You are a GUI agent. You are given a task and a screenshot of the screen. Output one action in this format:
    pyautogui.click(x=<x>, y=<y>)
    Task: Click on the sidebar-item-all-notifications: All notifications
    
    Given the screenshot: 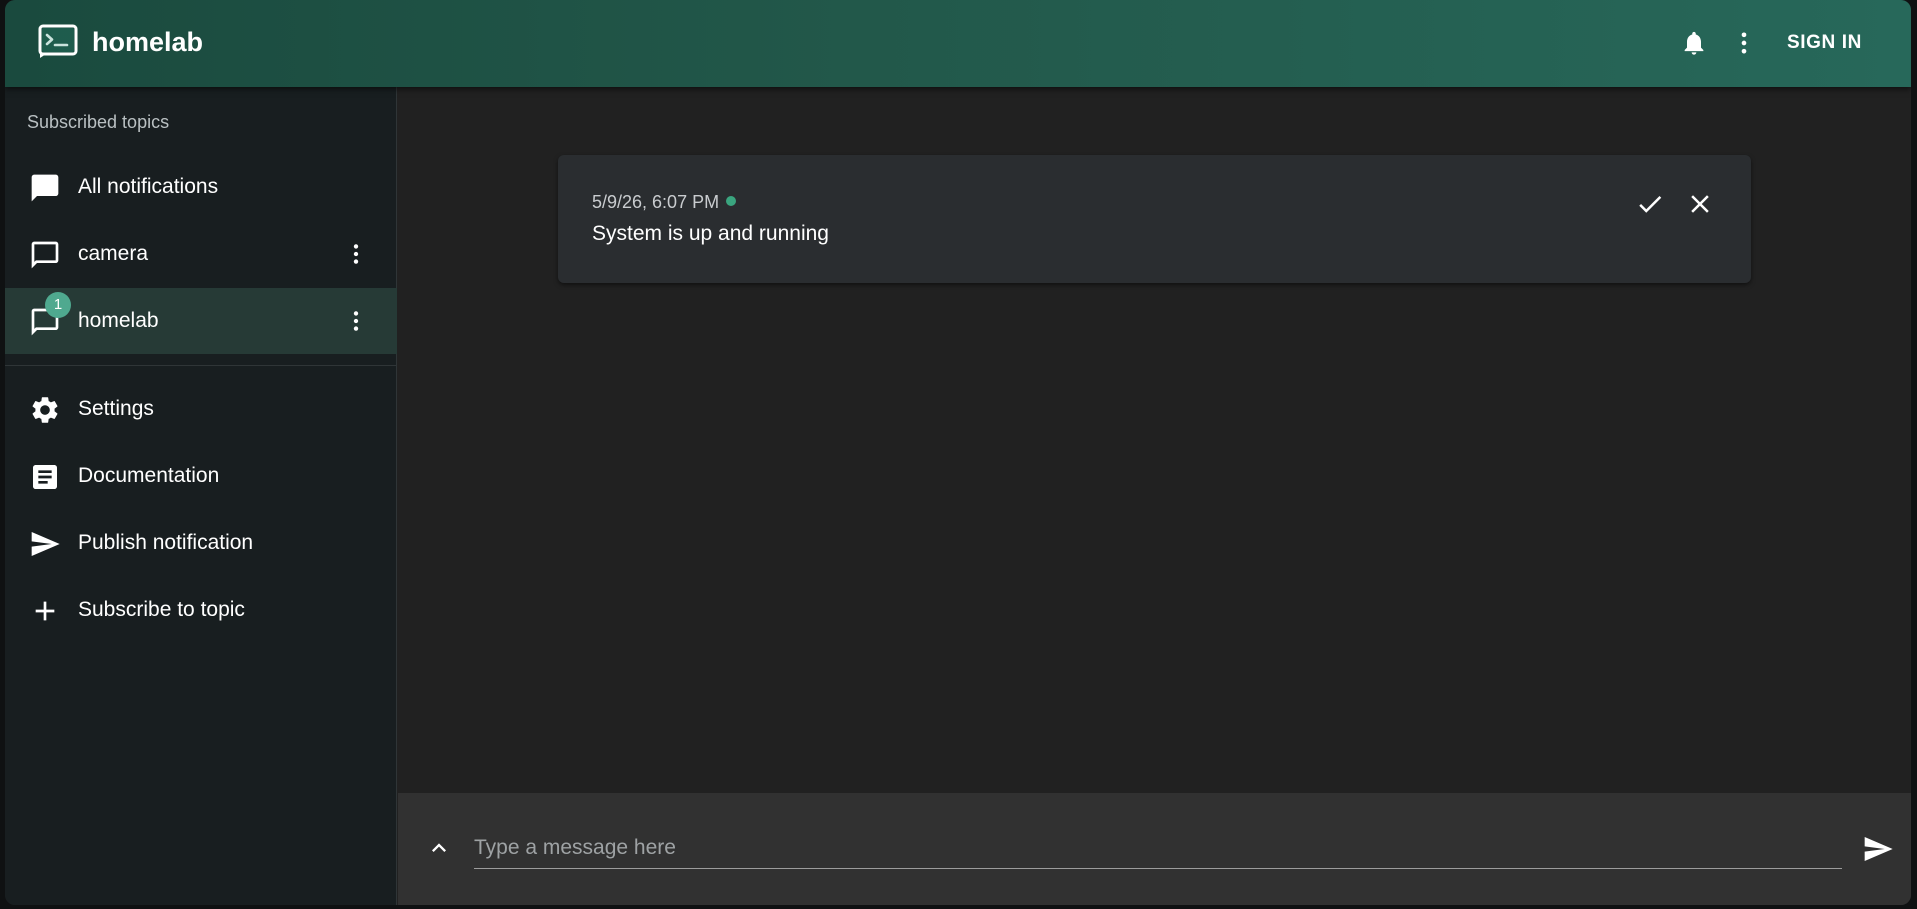 What is the action you would take?
    pyautogui.click(x=201, y=187)
    